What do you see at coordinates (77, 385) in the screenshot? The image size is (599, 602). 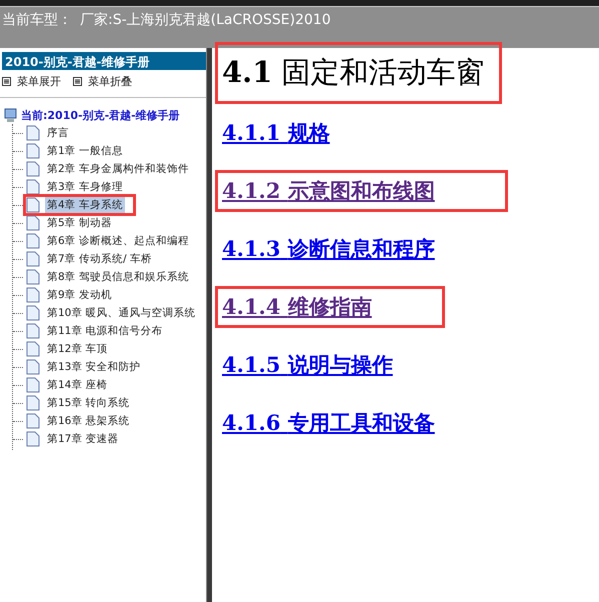 I see `tree-item: 第14章 座椅` at bounding box center [77, 385].